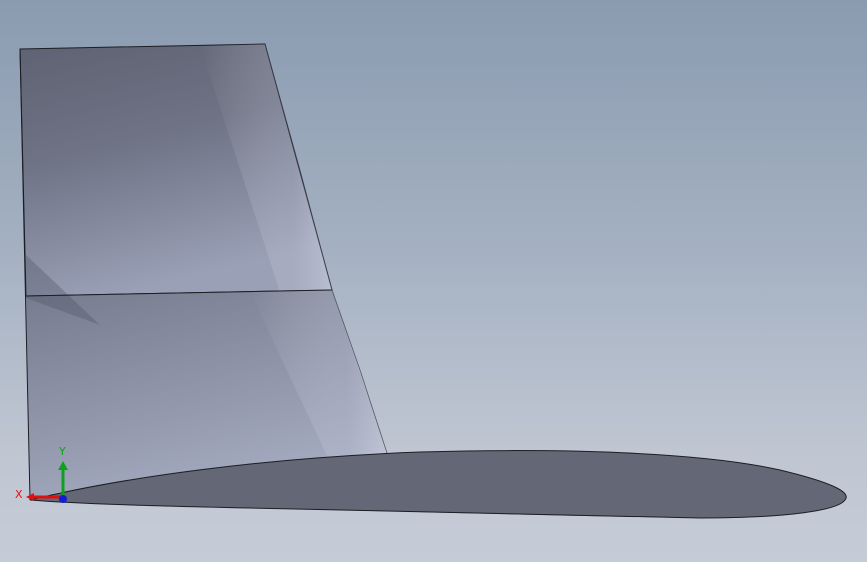  Describe the element at coordinates (19, 494) in the screenshot. I see `x-axis-label: X` at that location.